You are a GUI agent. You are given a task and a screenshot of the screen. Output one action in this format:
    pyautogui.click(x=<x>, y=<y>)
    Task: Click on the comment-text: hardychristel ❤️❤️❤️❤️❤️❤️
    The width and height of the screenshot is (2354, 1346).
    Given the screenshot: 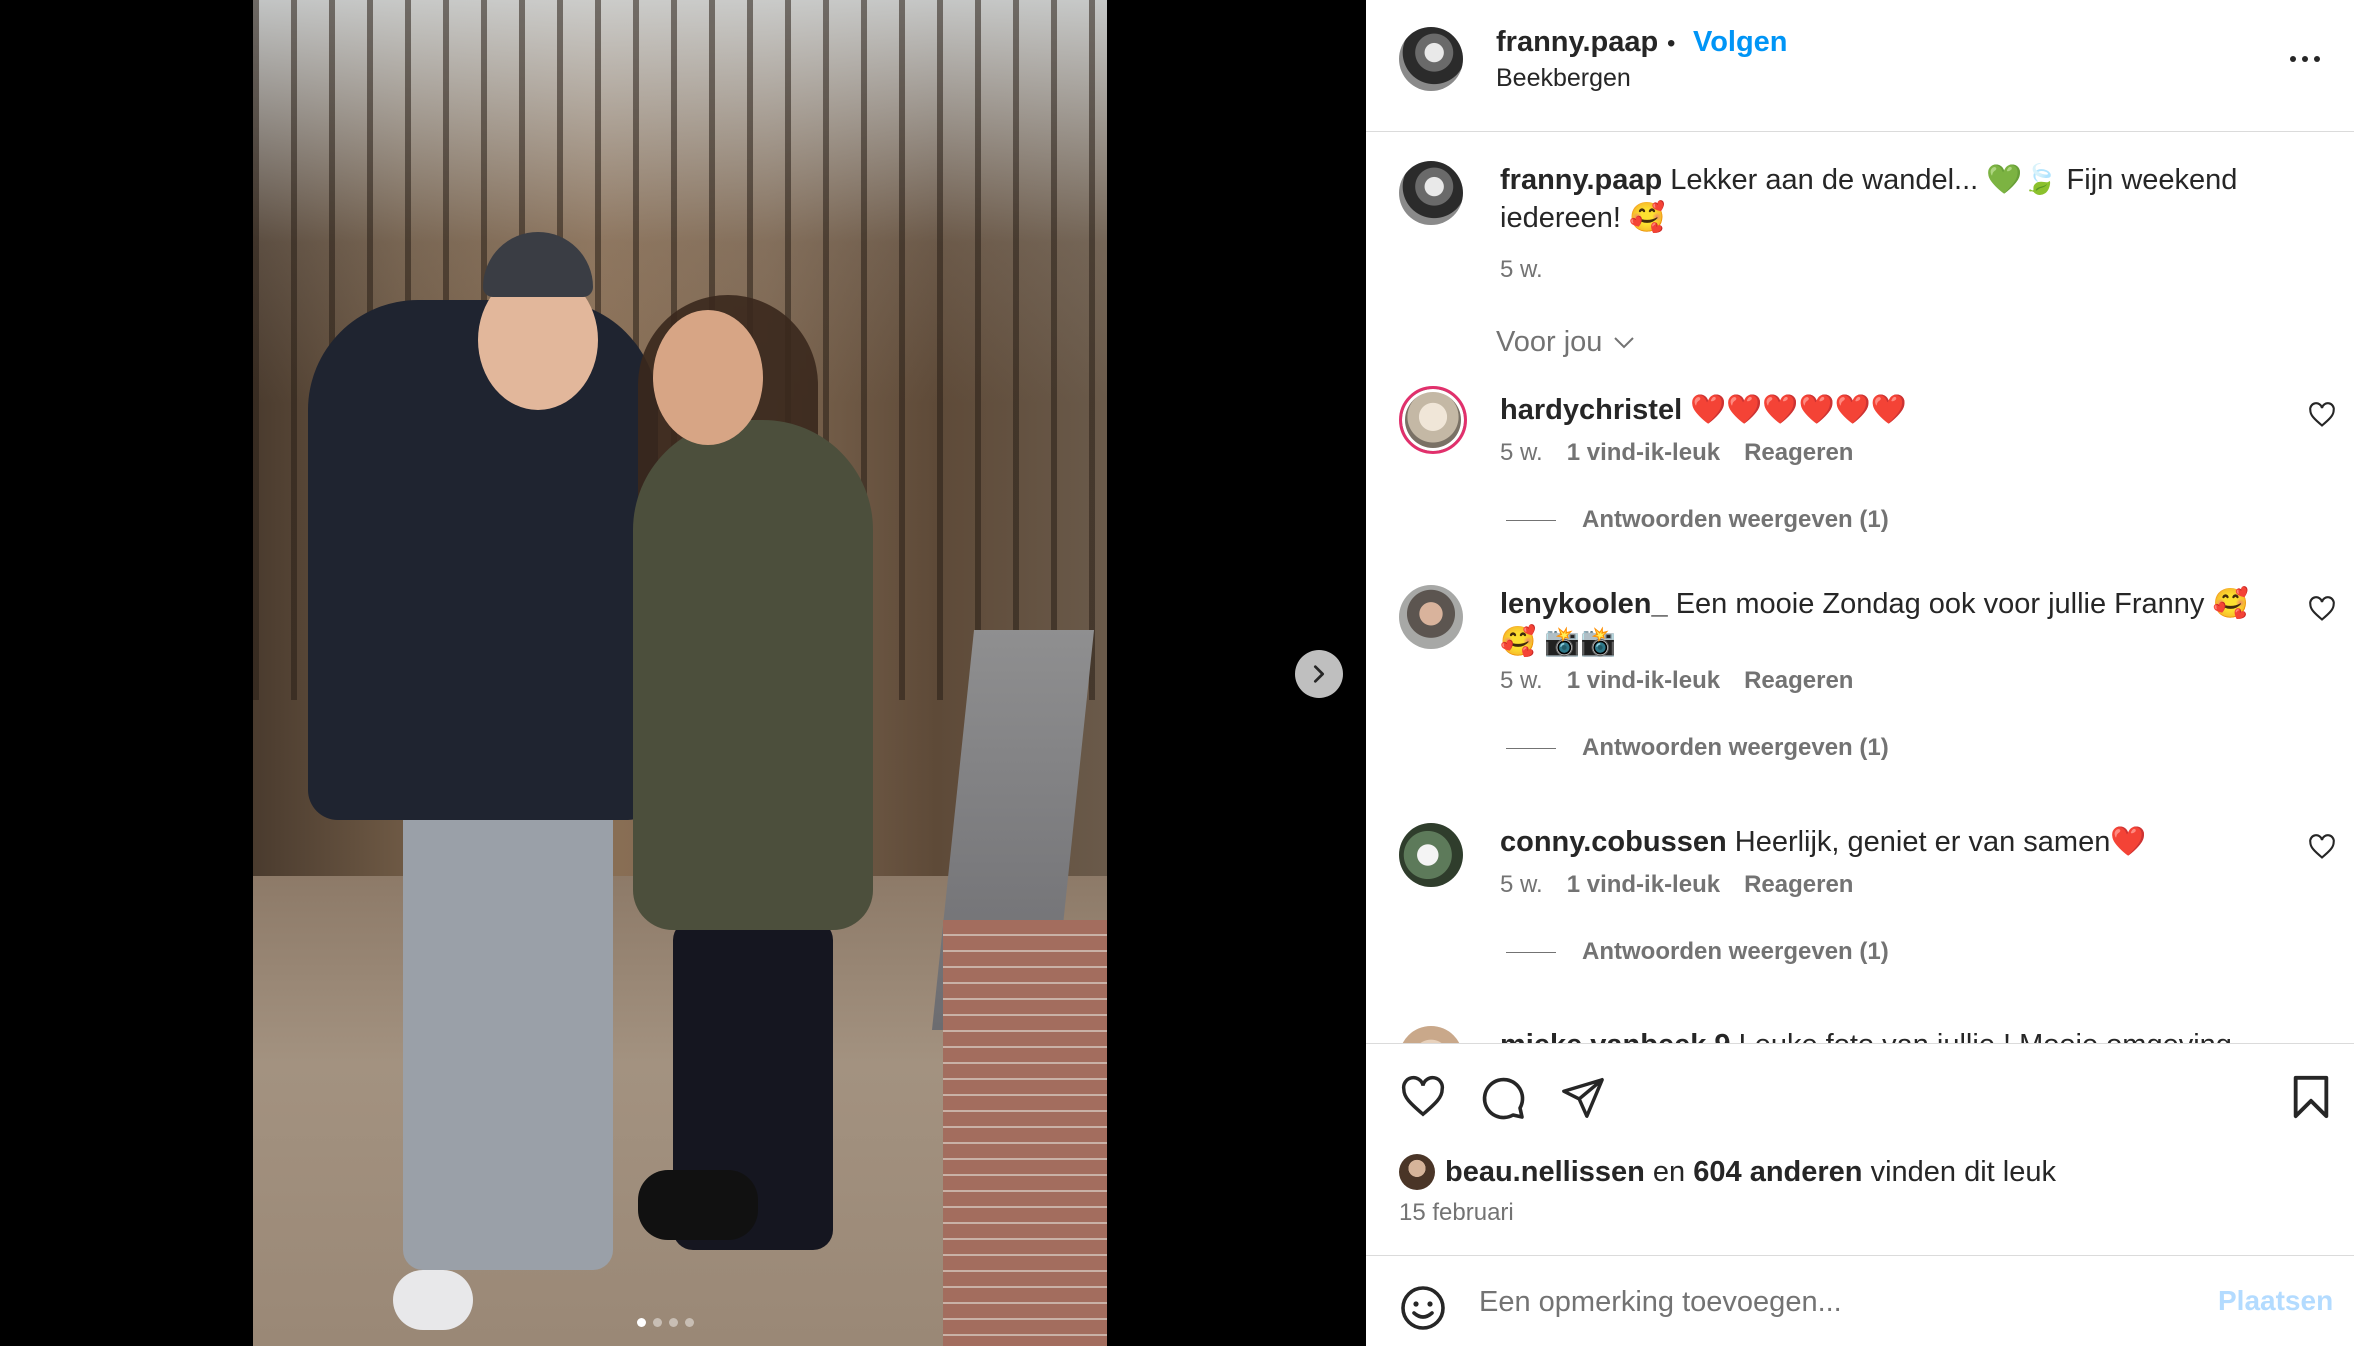 What is the action you would take?
    pyautogui.click(x=1703, y=410)
    